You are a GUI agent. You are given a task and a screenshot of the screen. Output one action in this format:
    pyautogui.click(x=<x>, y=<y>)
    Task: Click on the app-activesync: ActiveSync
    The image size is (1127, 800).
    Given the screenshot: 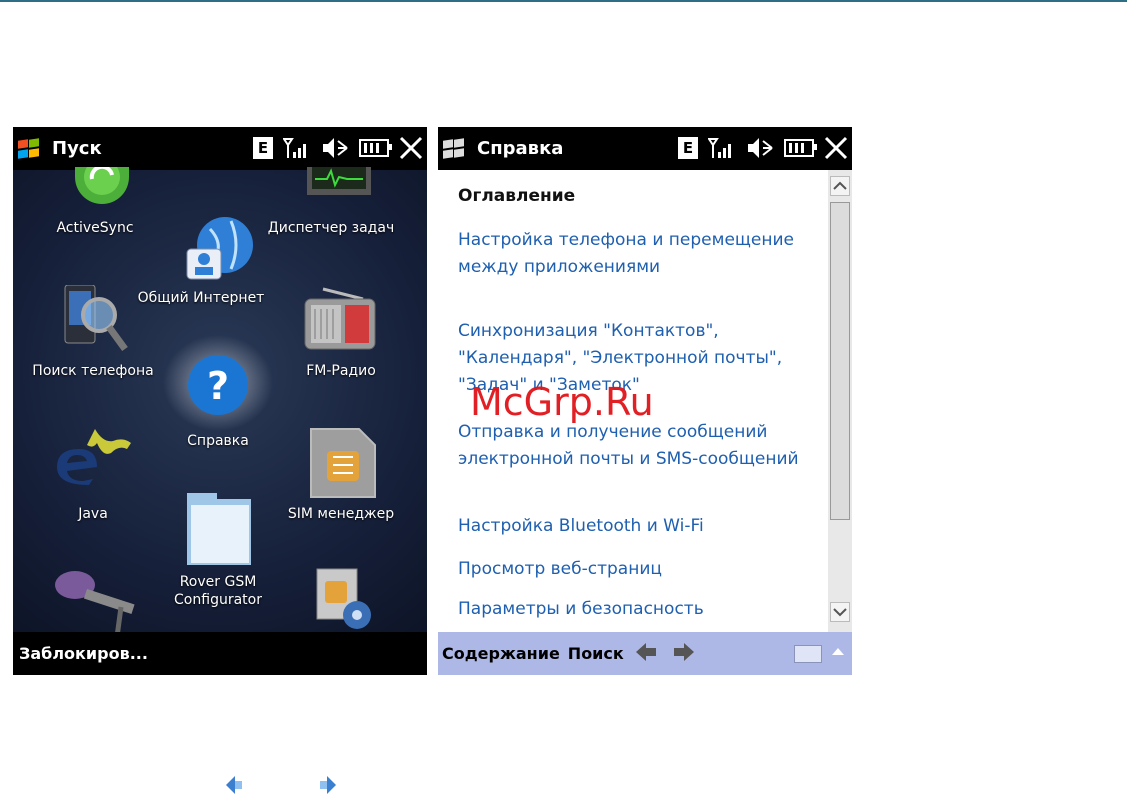 What is the action you would take?
    pyautogui.click(x=95, y=228)
    